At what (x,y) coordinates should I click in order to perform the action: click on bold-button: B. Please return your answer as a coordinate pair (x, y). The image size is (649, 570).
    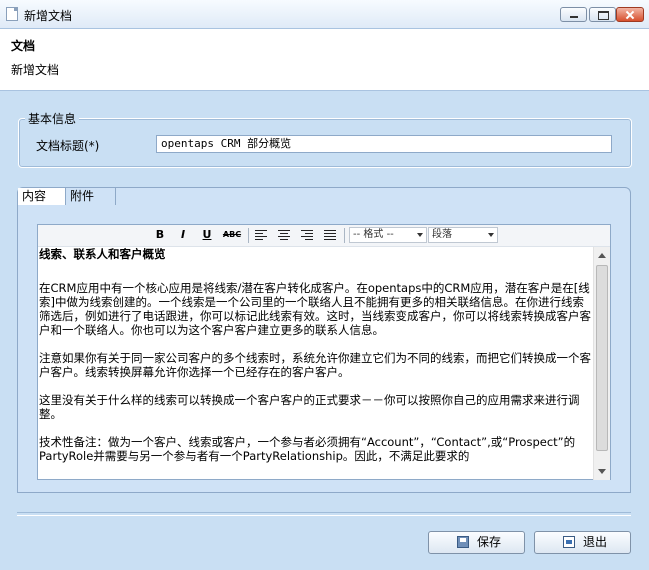
    Looking at the image, I should click on (160, 235).